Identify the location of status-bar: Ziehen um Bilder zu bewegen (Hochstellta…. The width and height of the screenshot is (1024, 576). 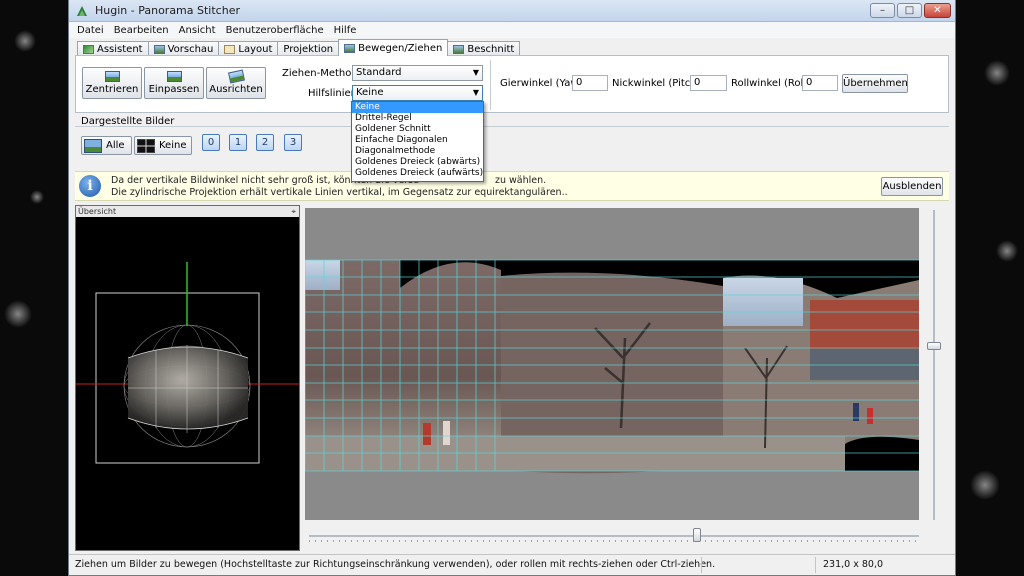
(512, 564).